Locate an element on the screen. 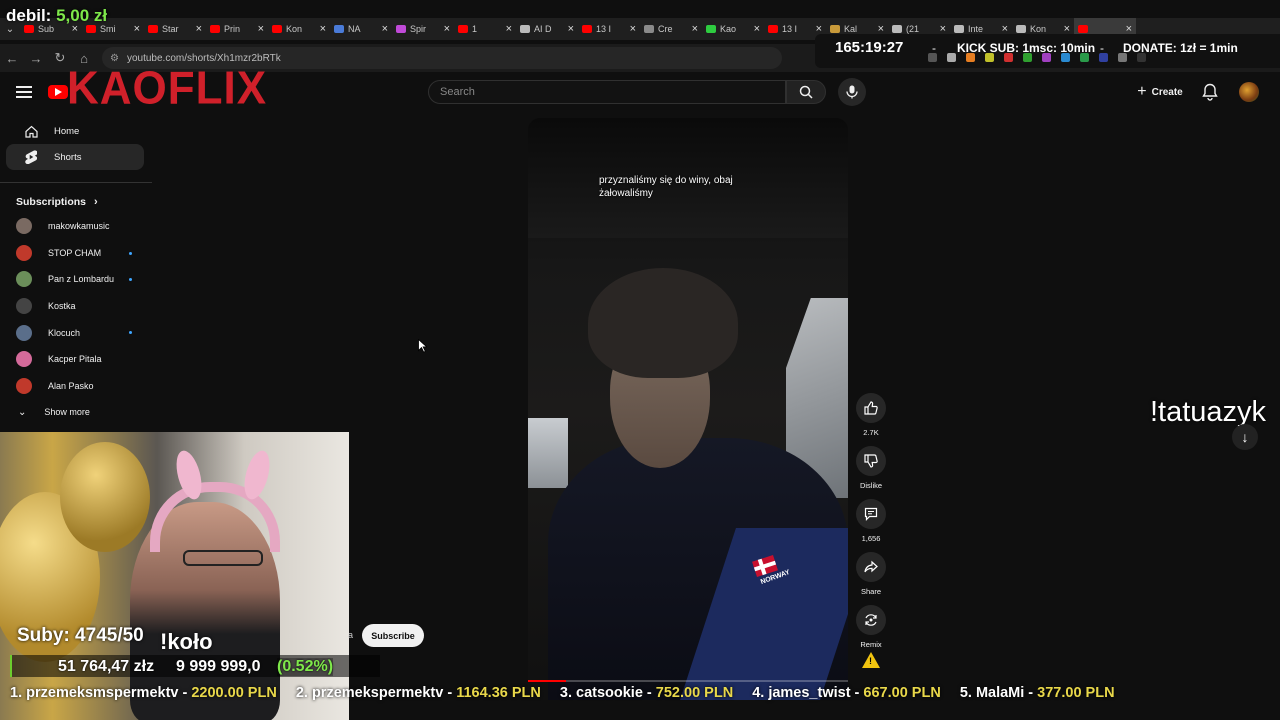  share-label: Share is located at coordinates (870, 591).